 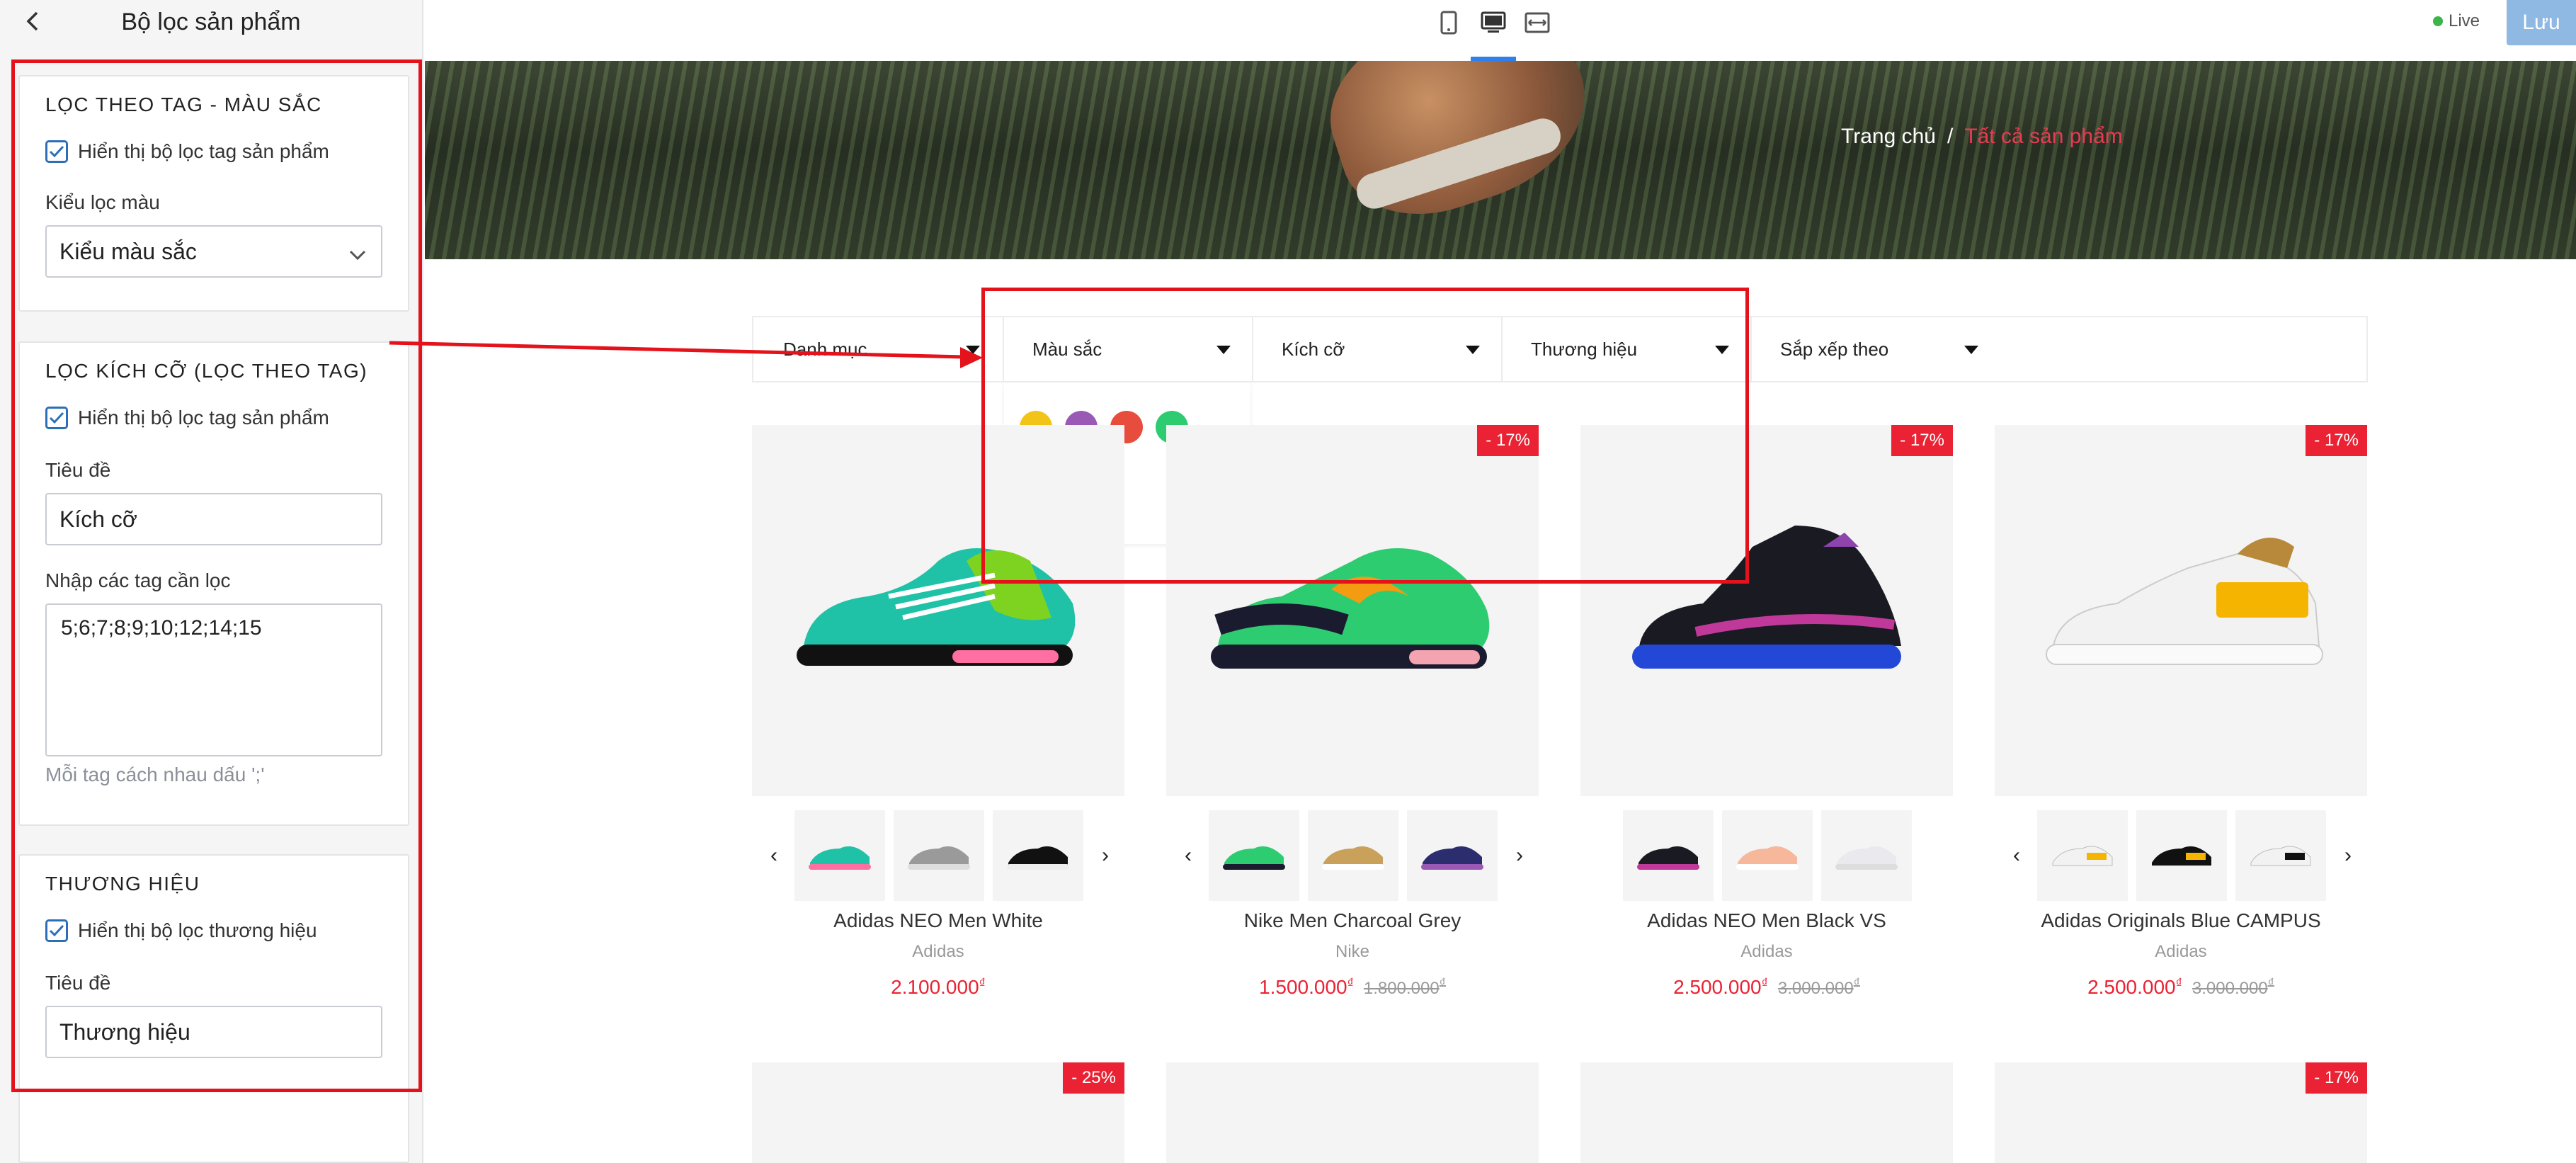 I want to click on product-name: Adidas NEO Men Black VS, so click(x=1766, y=920).